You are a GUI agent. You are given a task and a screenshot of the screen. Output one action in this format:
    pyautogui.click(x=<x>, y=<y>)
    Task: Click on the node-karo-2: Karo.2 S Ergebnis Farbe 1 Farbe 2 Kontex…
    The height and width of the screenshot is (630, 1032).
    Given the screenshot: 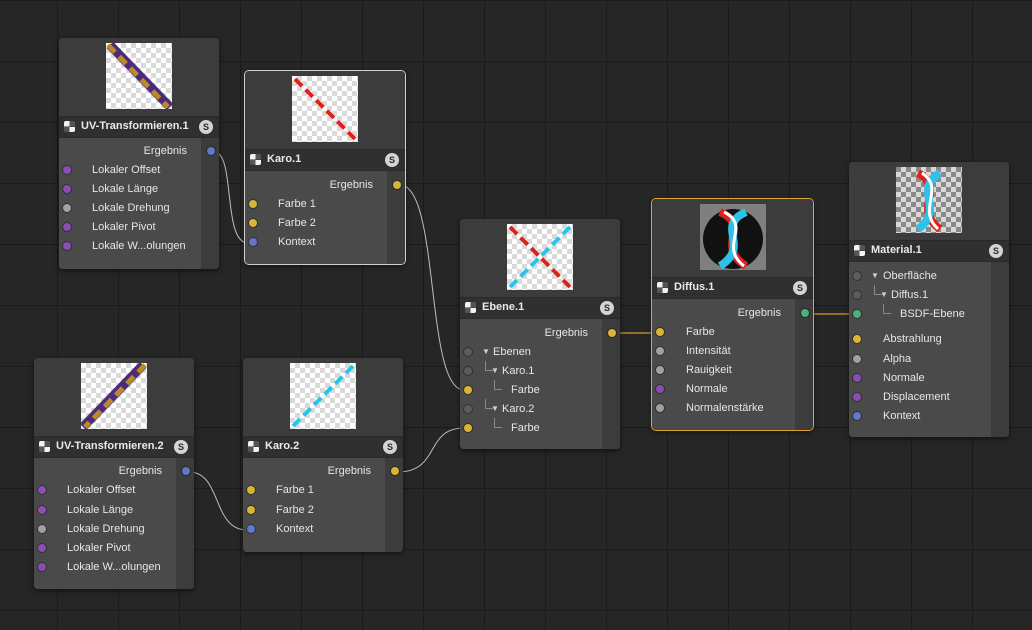 What is the action you would take?
    pyautogui.click(x=323, y=455)
    